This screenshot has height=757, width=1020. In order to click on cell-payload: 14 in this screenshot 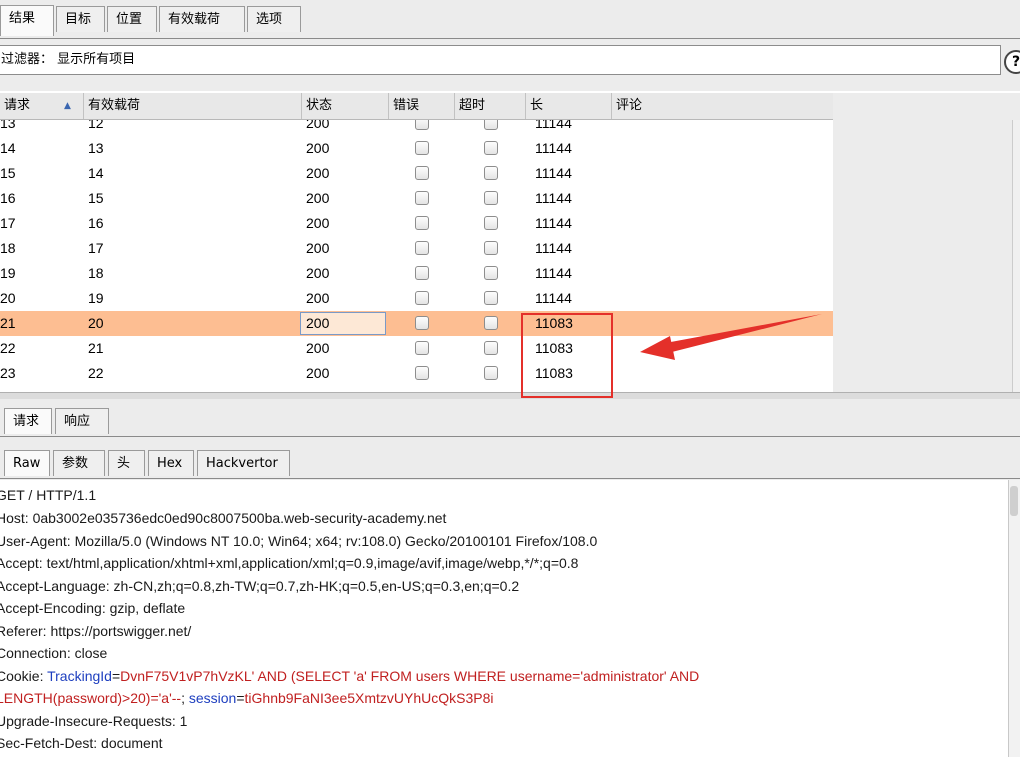, I will do `click(96, 173)`.